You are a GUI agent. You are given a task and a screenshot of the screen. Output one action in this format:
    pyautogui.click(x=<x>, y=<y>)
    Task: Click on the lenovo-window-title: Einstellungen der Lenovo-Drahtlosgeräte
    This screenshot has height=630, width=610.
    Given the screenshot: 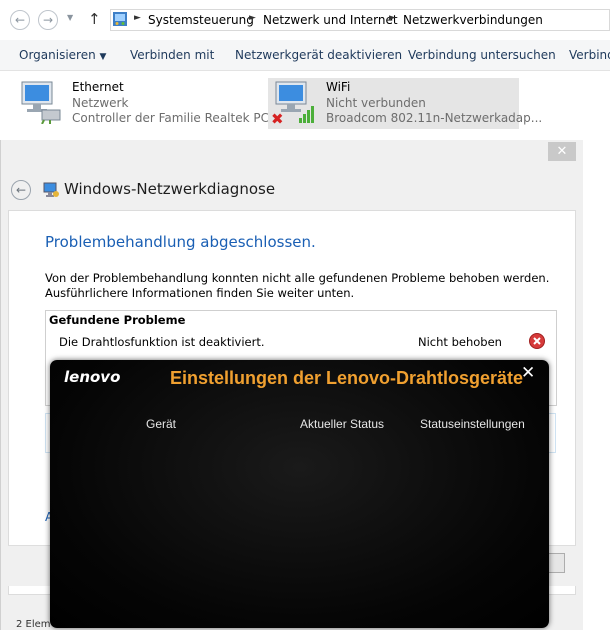 What is the action you would take?
    pyautogui.click(x=347, y=378)
    